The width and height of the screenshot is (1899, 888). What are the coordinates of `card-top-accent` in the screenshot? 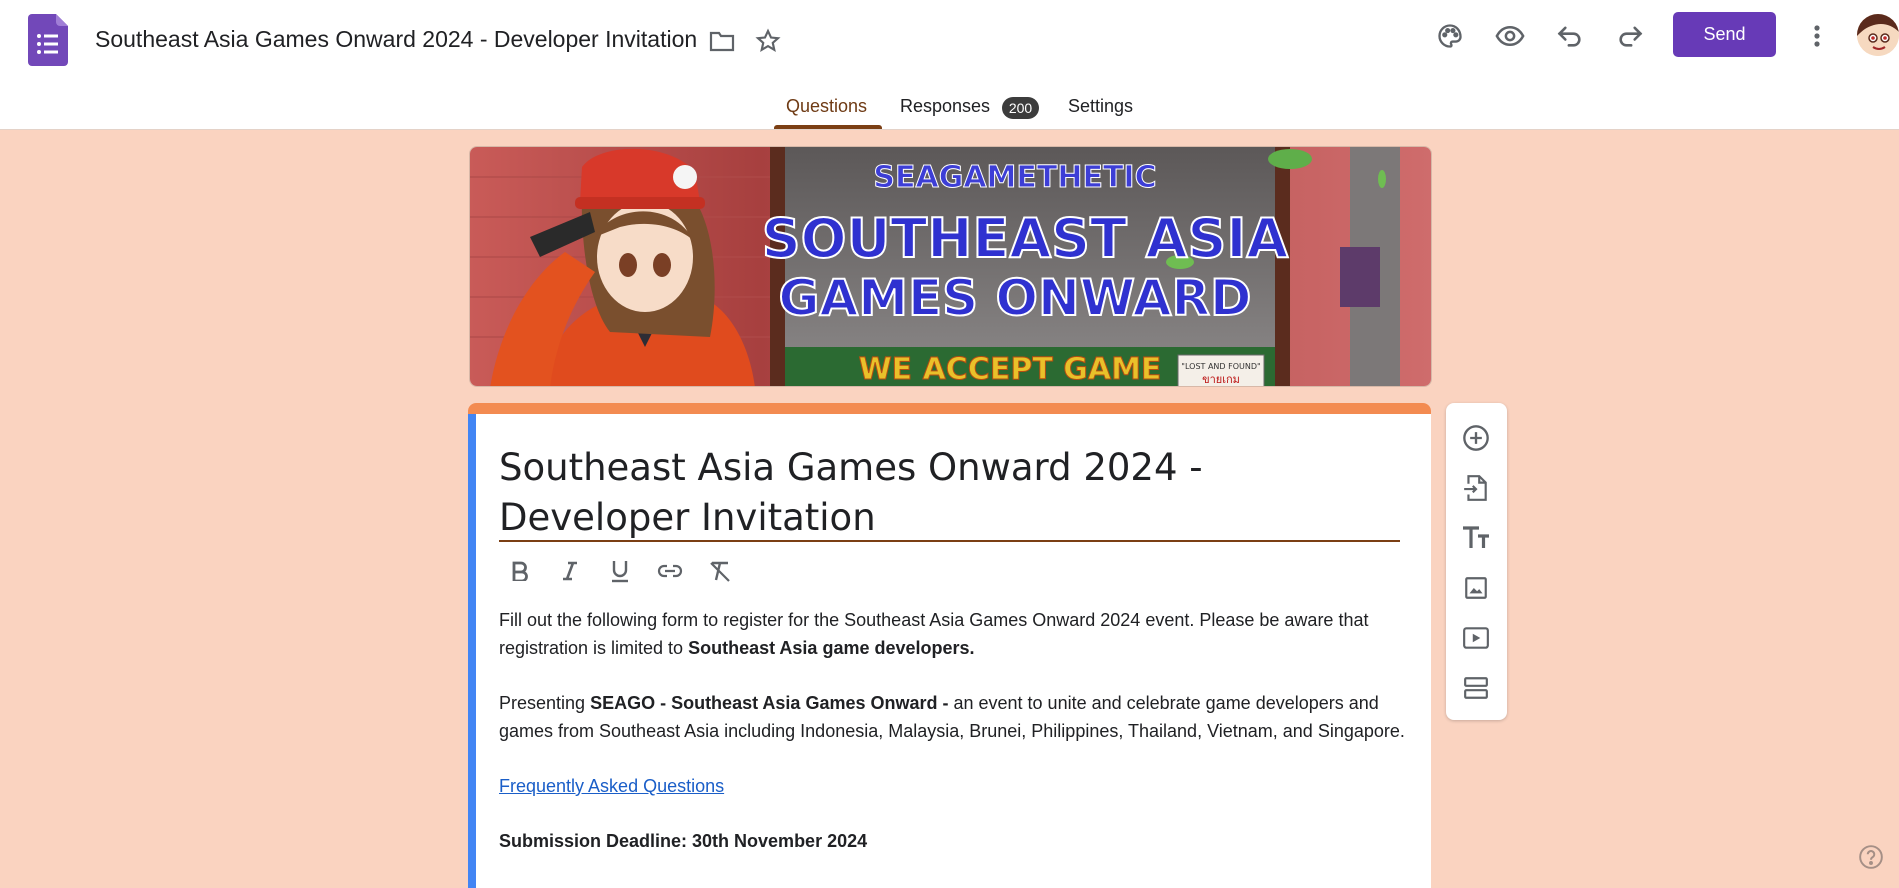 It's located at (949, 408).